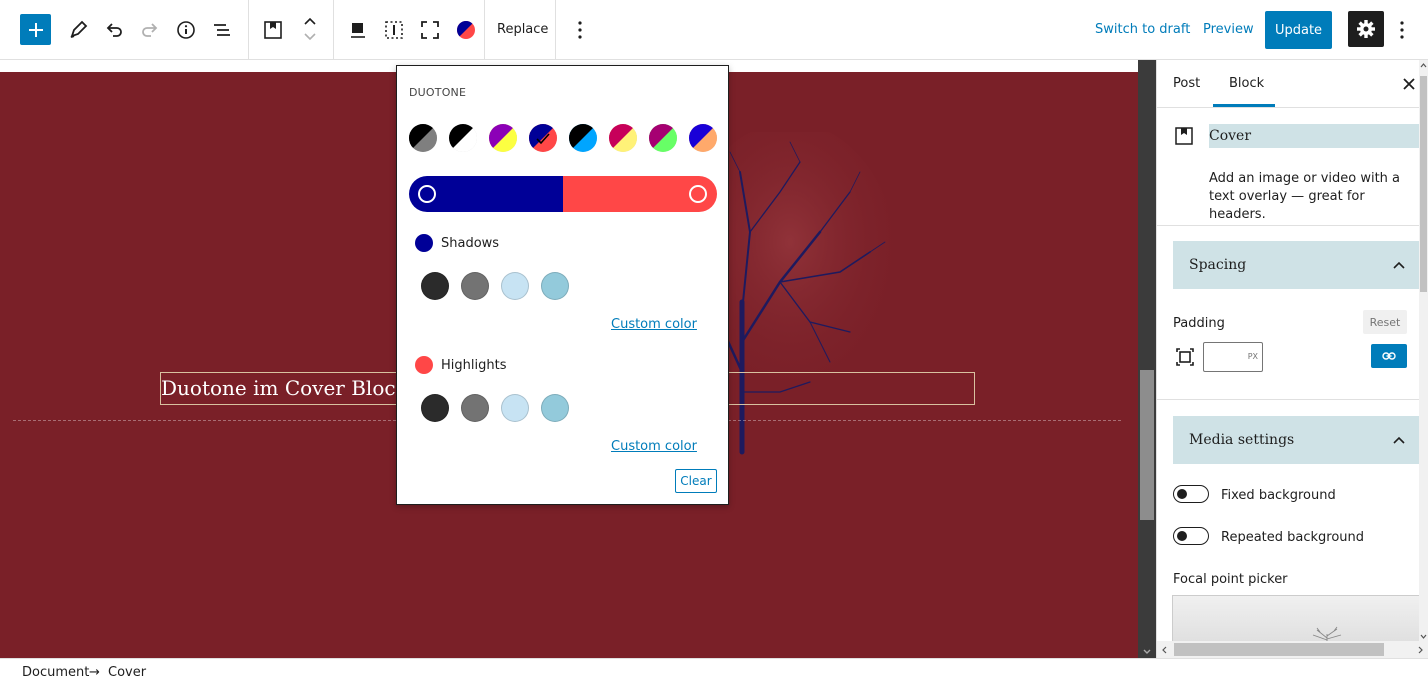 Image resolution: width=1428 pixels, height=682 pixels. What do you see at coordinates (427, 194) in the screenshot?
I see `shadow-handle` at bounding box center [427, 194].